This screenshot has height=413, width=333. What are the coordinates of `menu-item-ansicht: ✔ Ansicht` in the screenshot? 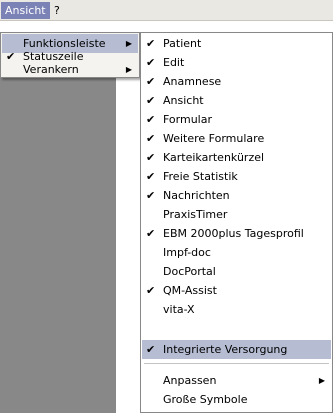 It's located at (236, 100).